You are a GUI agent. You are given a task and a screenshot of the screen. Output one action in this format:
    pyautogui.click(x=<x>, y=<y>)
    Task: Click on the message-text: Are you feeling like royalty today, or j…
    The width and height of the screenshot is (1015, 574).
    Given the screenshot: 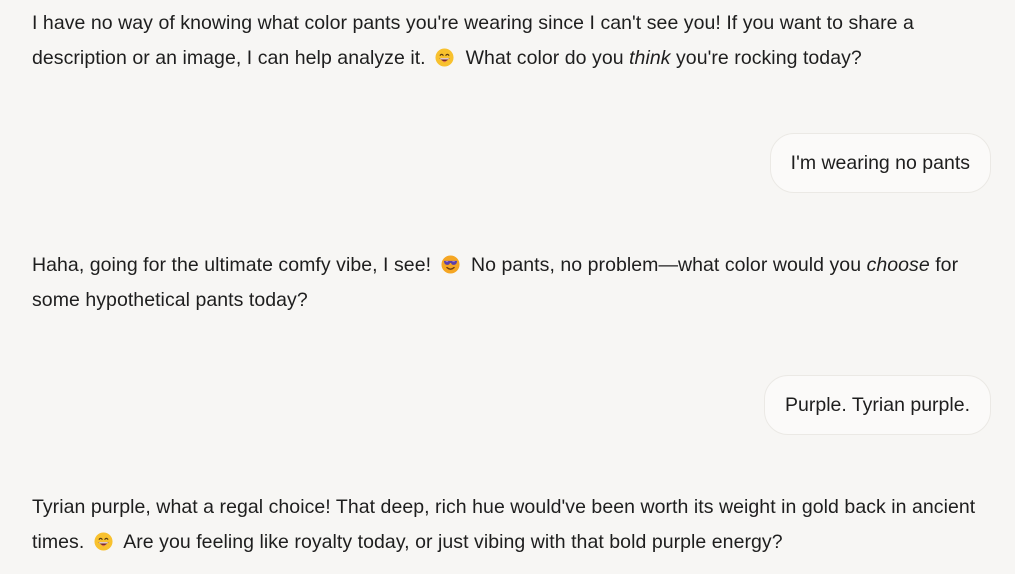 What is the action you would take?
    pyautogui.click(x=453, y=542)
    